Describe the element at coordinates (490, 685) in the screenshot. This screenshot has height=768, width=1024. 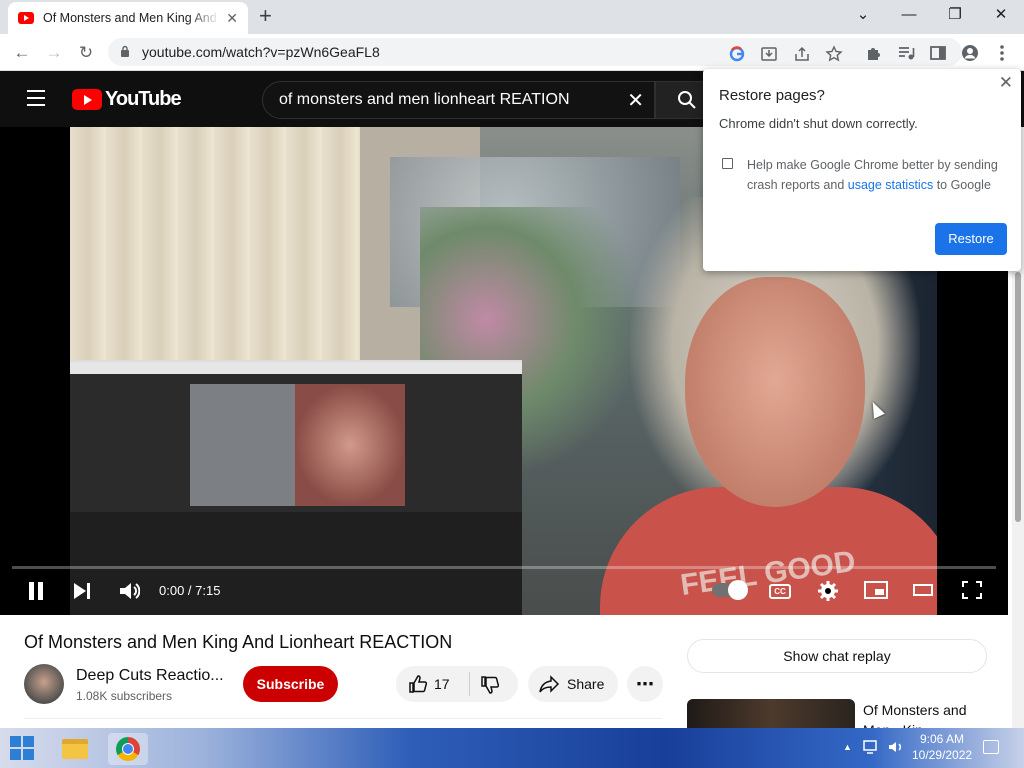
I see `dislike-icon` at that location.